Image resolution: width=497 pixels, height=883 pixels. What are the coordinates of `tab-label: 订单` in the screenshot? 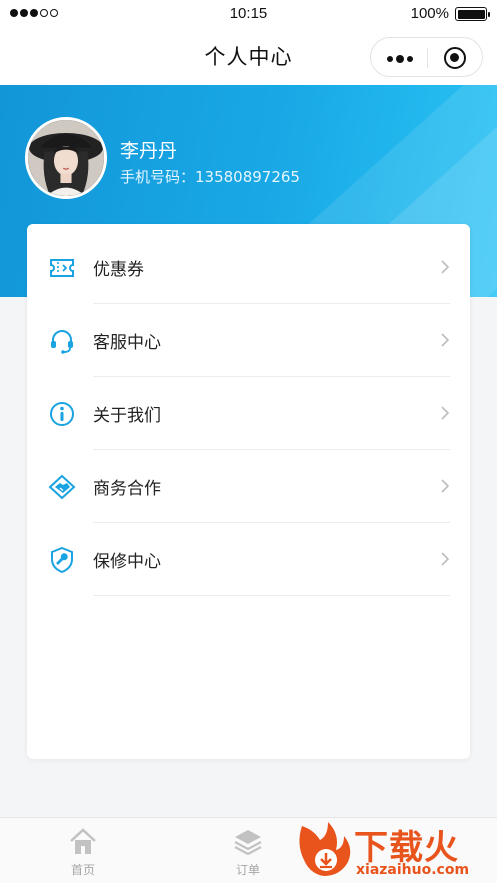 It's located at (247, 870).